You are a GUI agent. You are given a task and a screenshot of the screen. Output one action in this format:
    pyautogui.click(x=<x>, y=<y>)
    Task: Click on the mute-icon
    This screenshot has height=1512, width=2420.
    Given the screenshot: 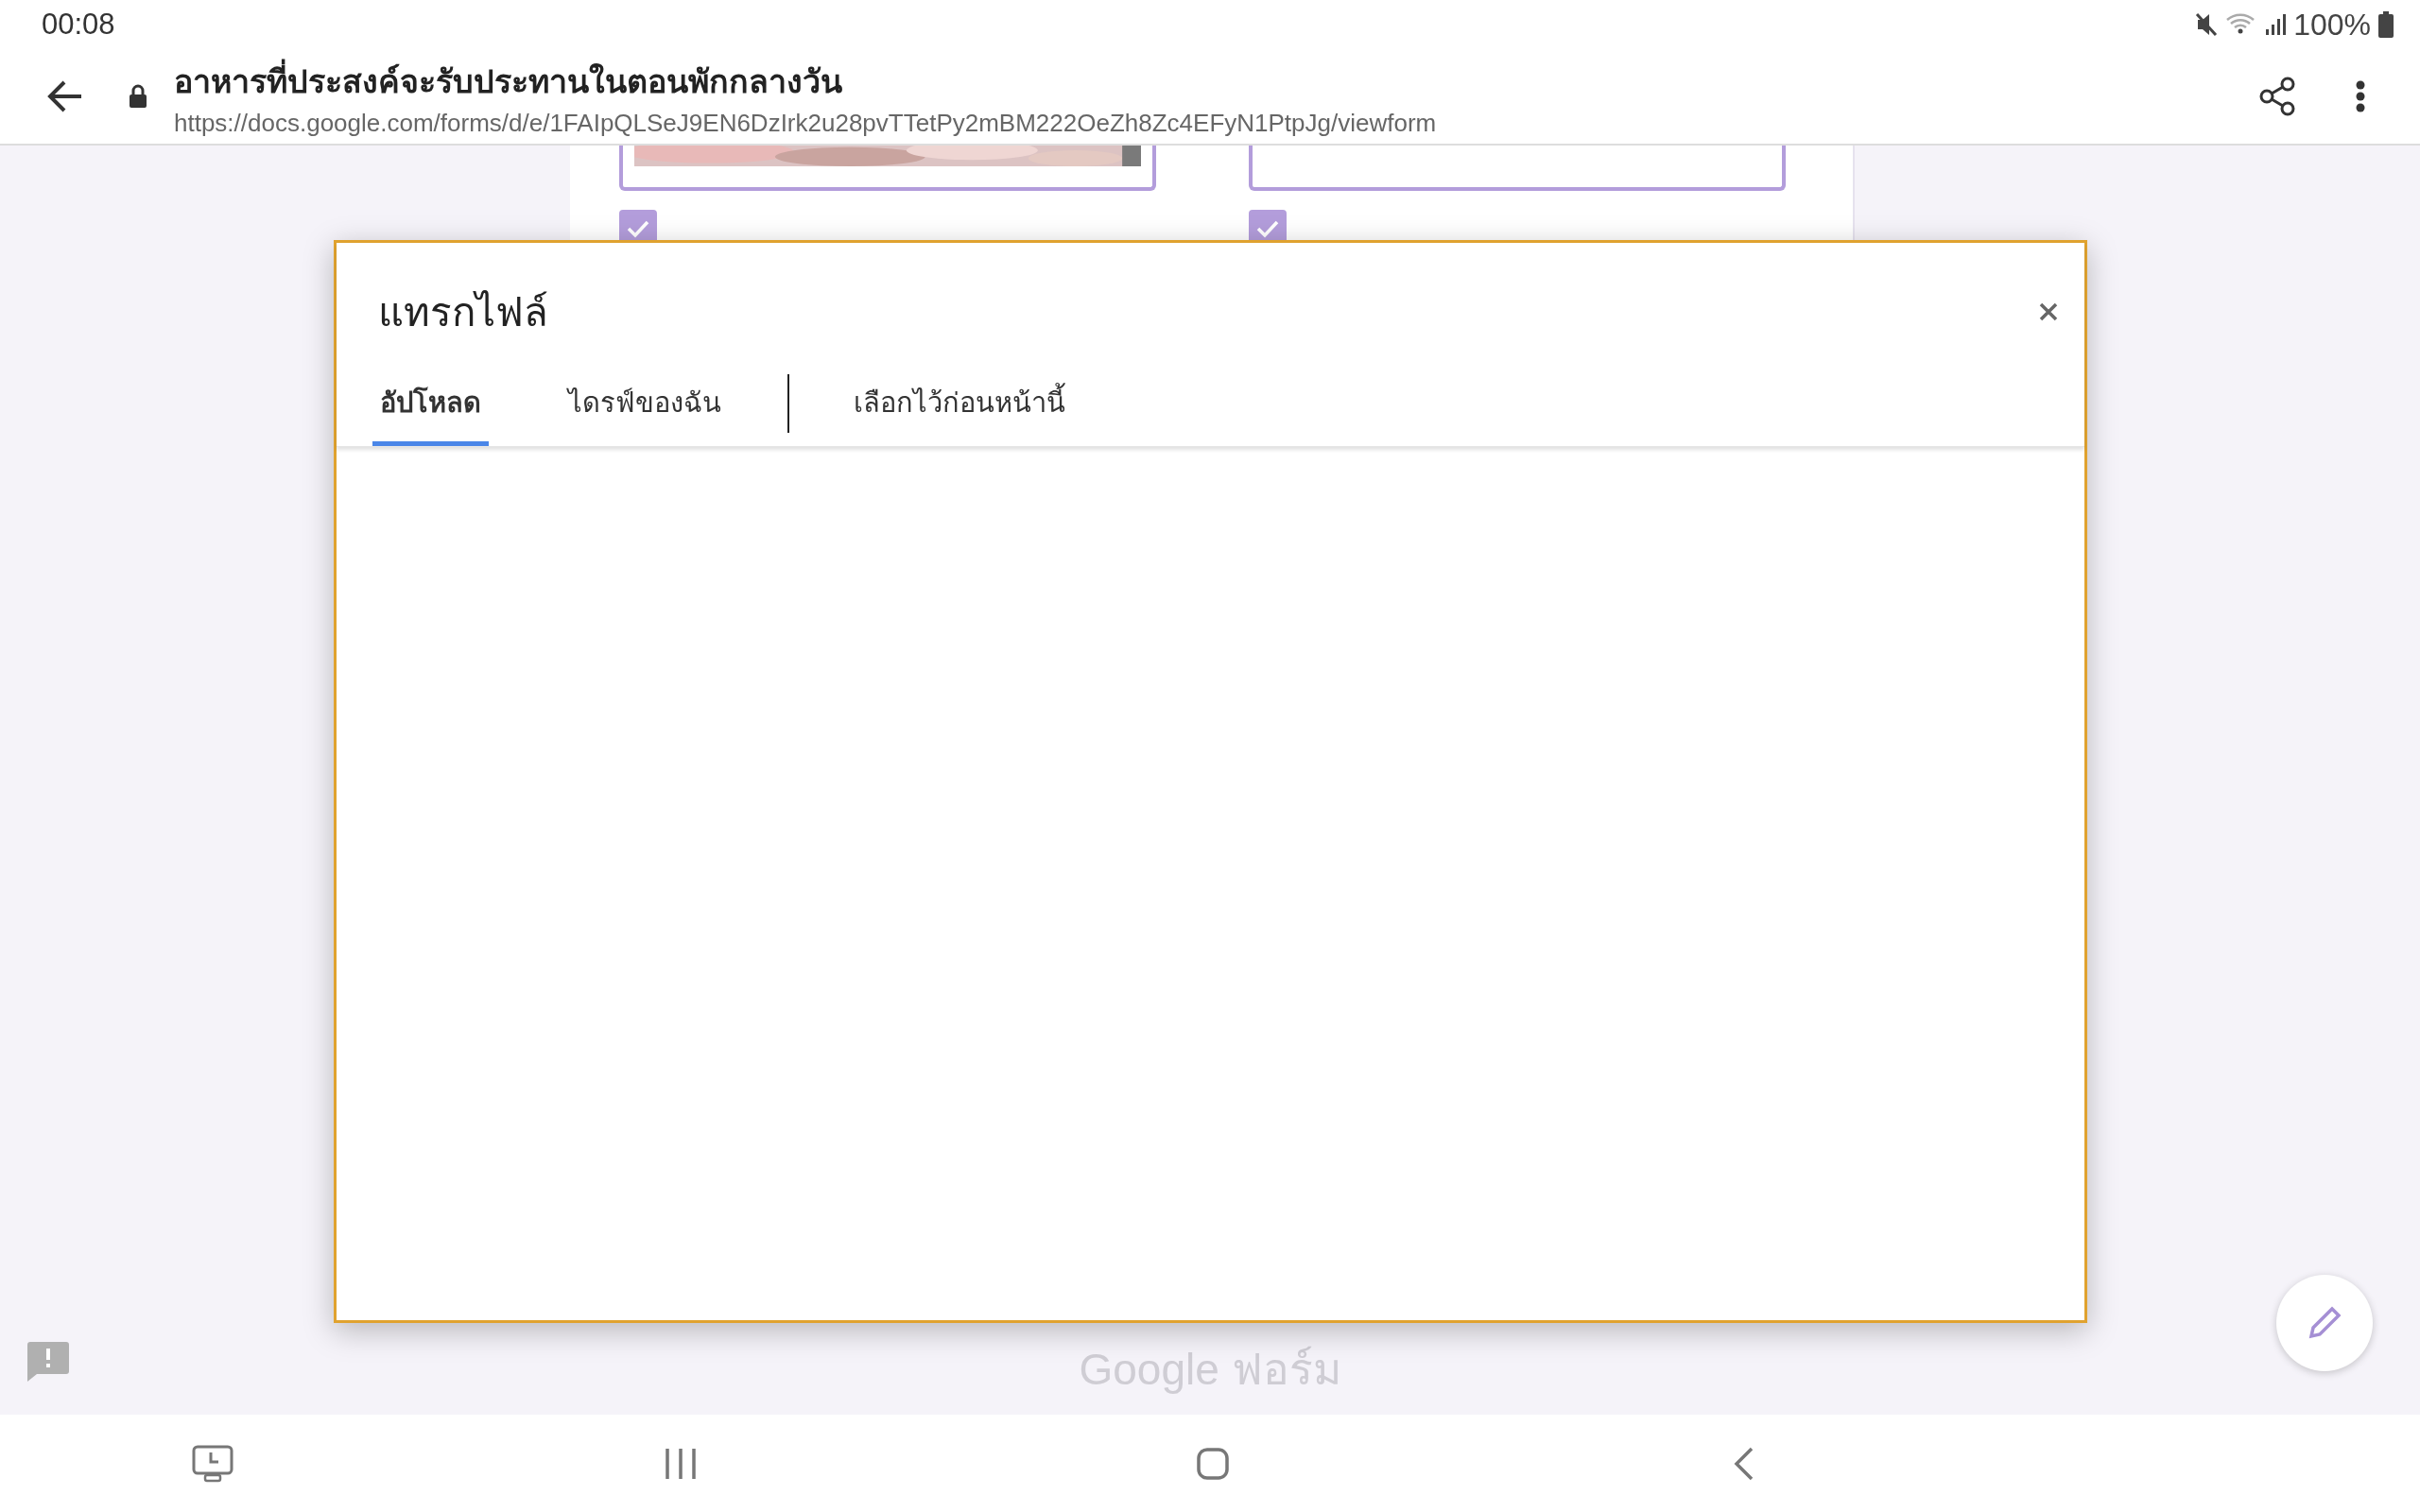 What is the action you would take?
    pyautogui.click(x=2207, y=24)
    